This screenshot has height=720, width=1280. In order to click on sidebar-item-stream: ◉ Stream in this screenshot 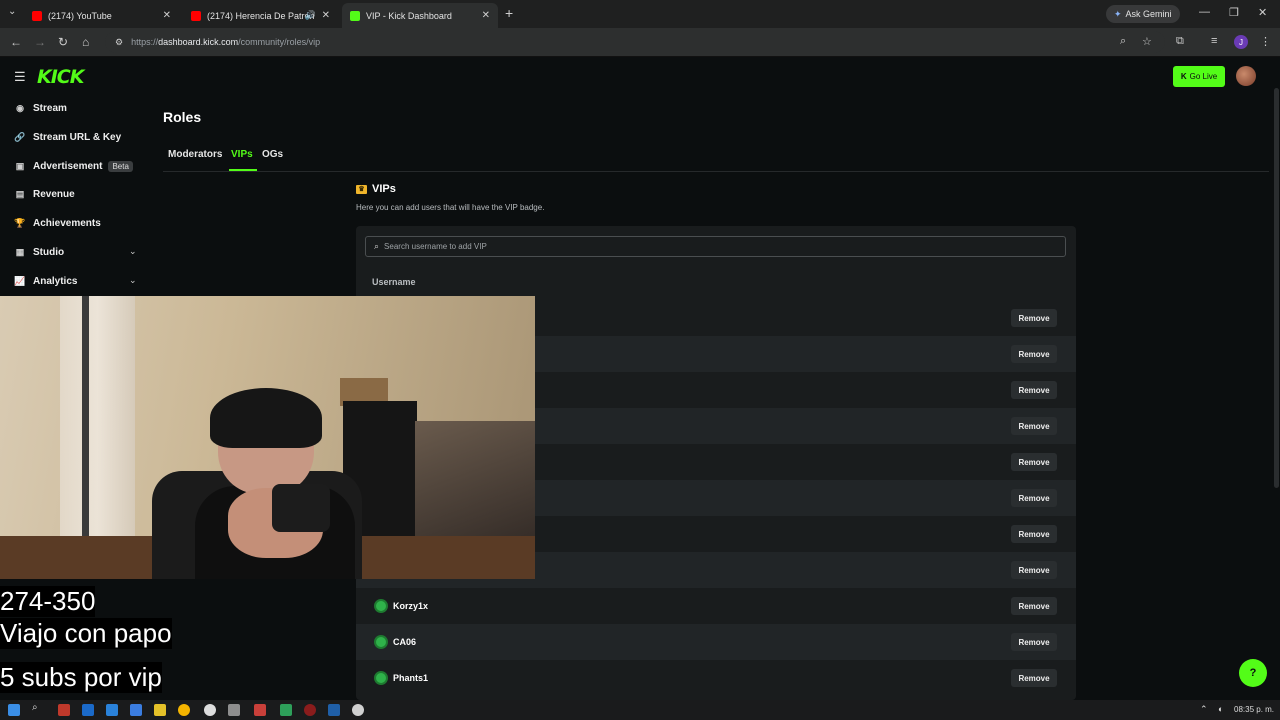, I will do `click(40, 108)`.